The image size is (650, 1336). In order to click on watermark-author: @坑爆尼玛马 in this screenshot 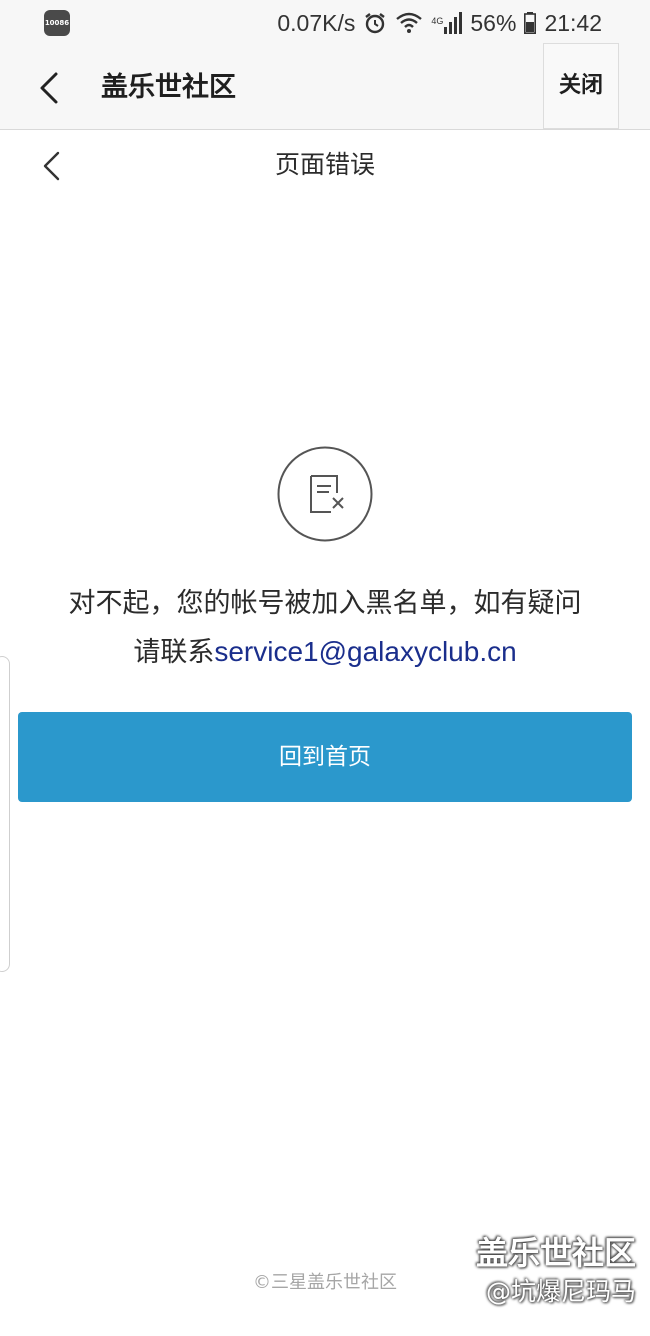, I will do `click(560, 1291)`.